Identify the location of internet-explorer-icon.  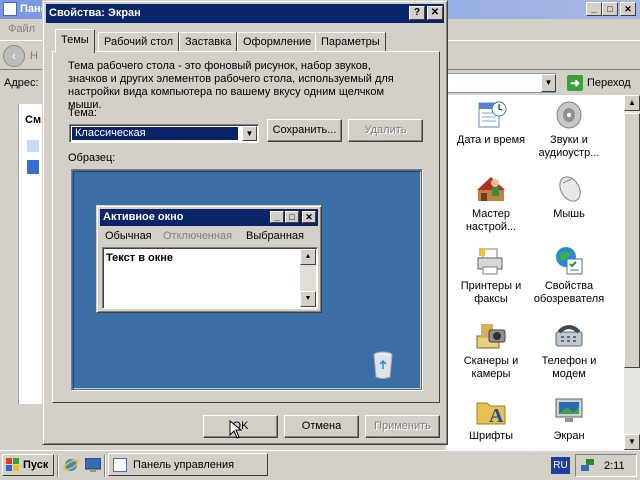
(71, 465).